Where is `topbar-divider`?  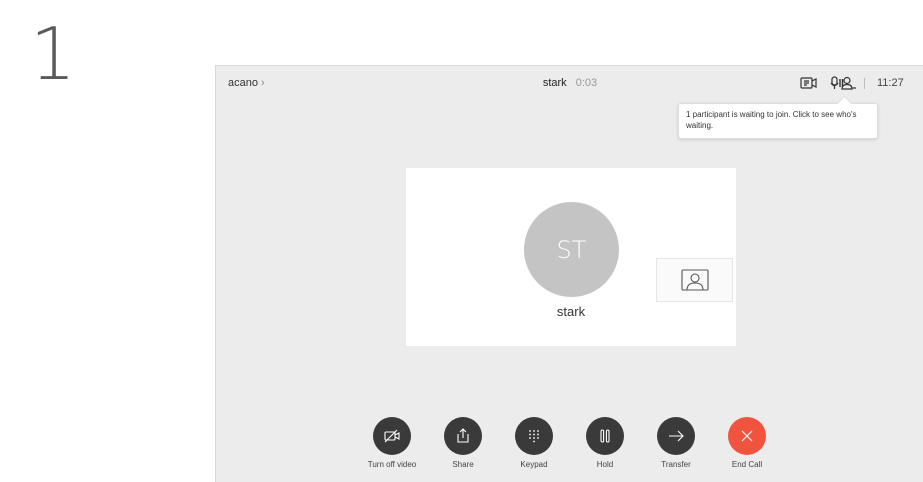
topbar-divider is located at coordinates (864, 83).